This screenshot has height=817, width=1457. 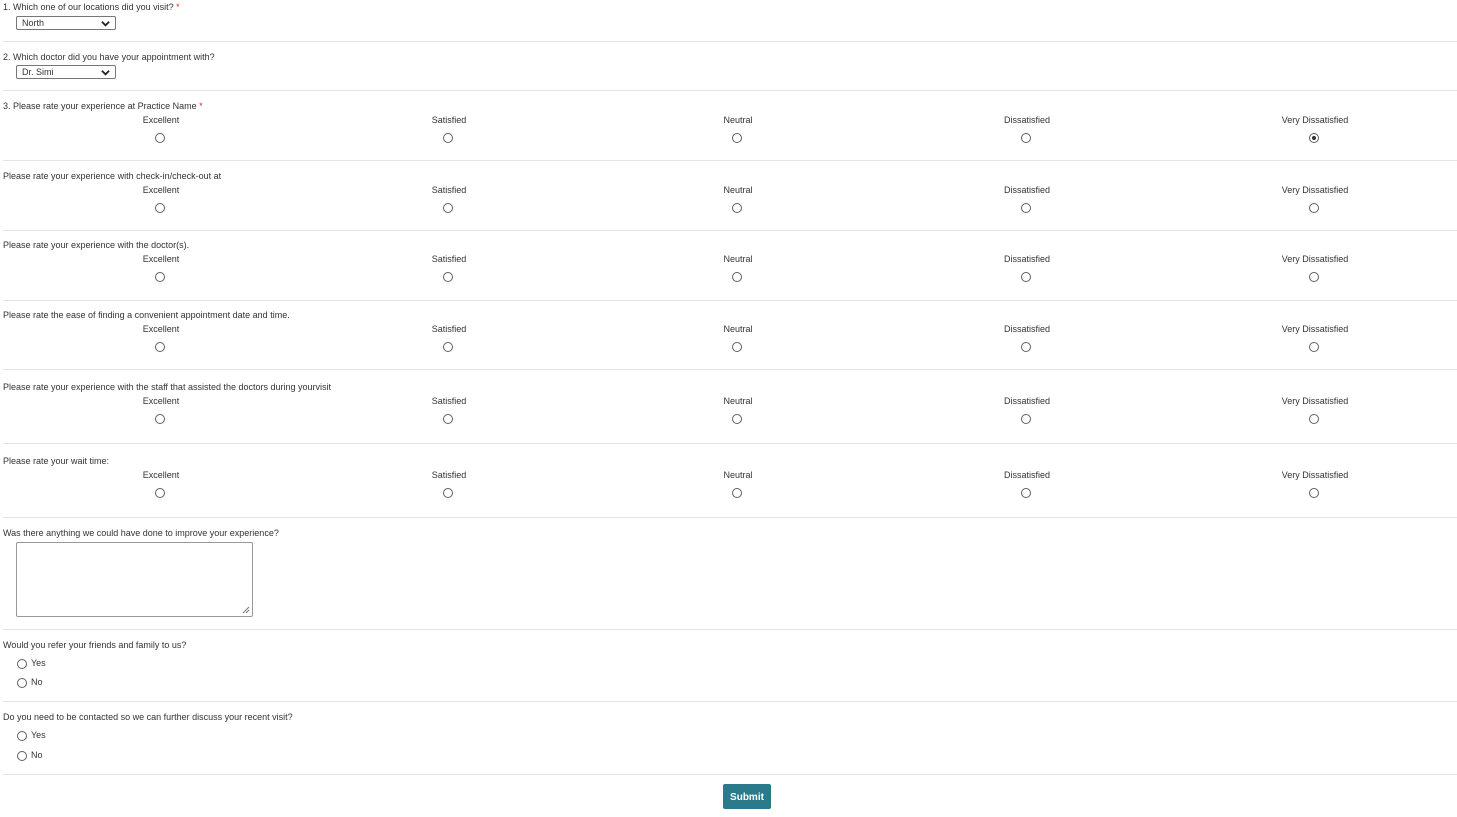 I want to click on location-select: North, so click(x=66, y=23).